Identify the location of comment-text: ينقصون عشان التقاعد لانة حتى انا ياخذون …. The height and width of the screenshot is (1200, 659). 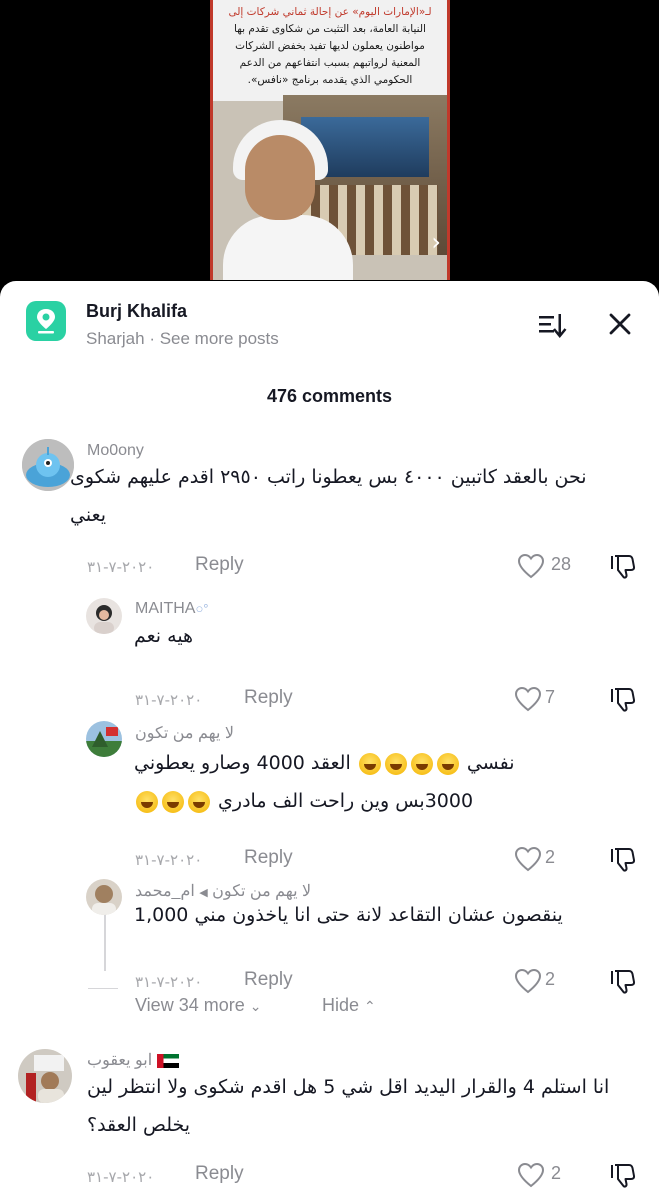
(374, 915).